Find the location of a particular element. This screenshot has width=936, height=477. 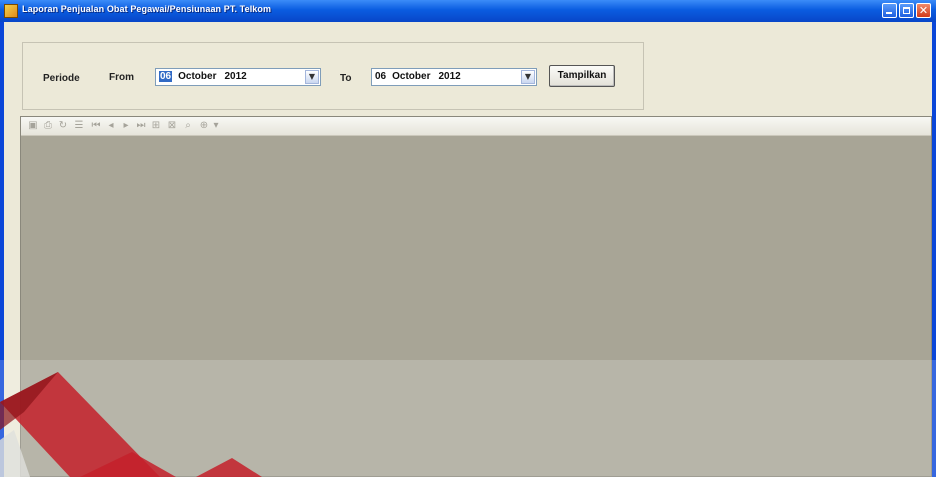

from-date-value: 06 October 2012 is located at coordinates (203, 76).